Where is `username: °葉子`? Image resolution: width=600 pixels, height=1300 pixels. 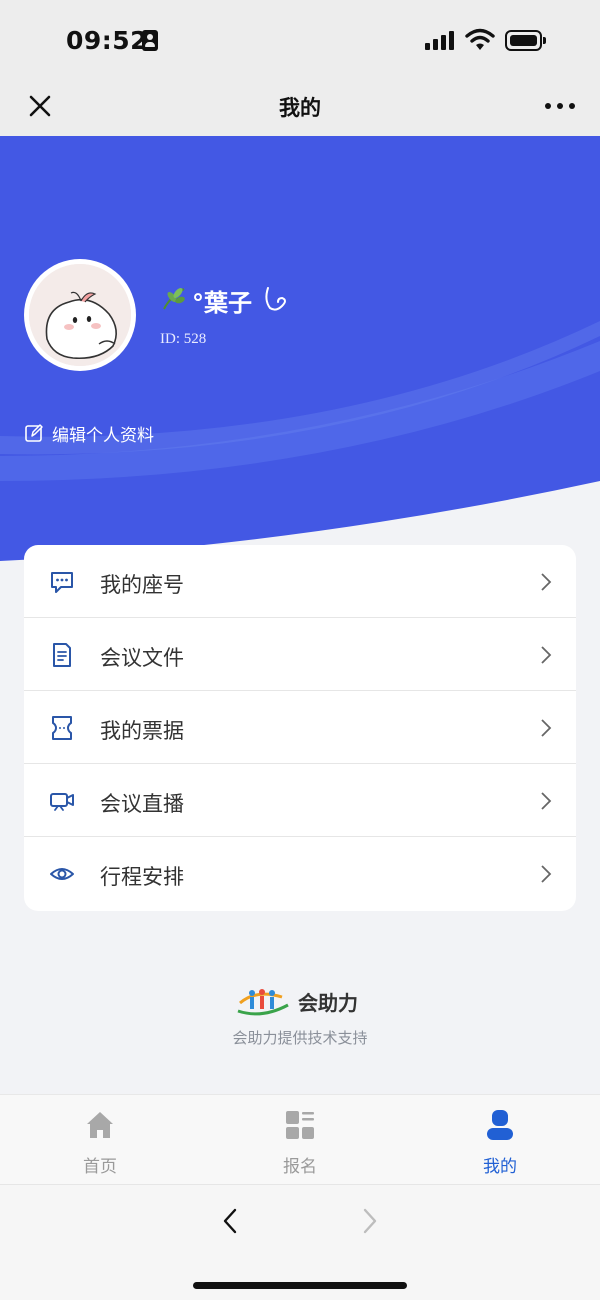 username: °葉子 is located at coordinates (222, 303).